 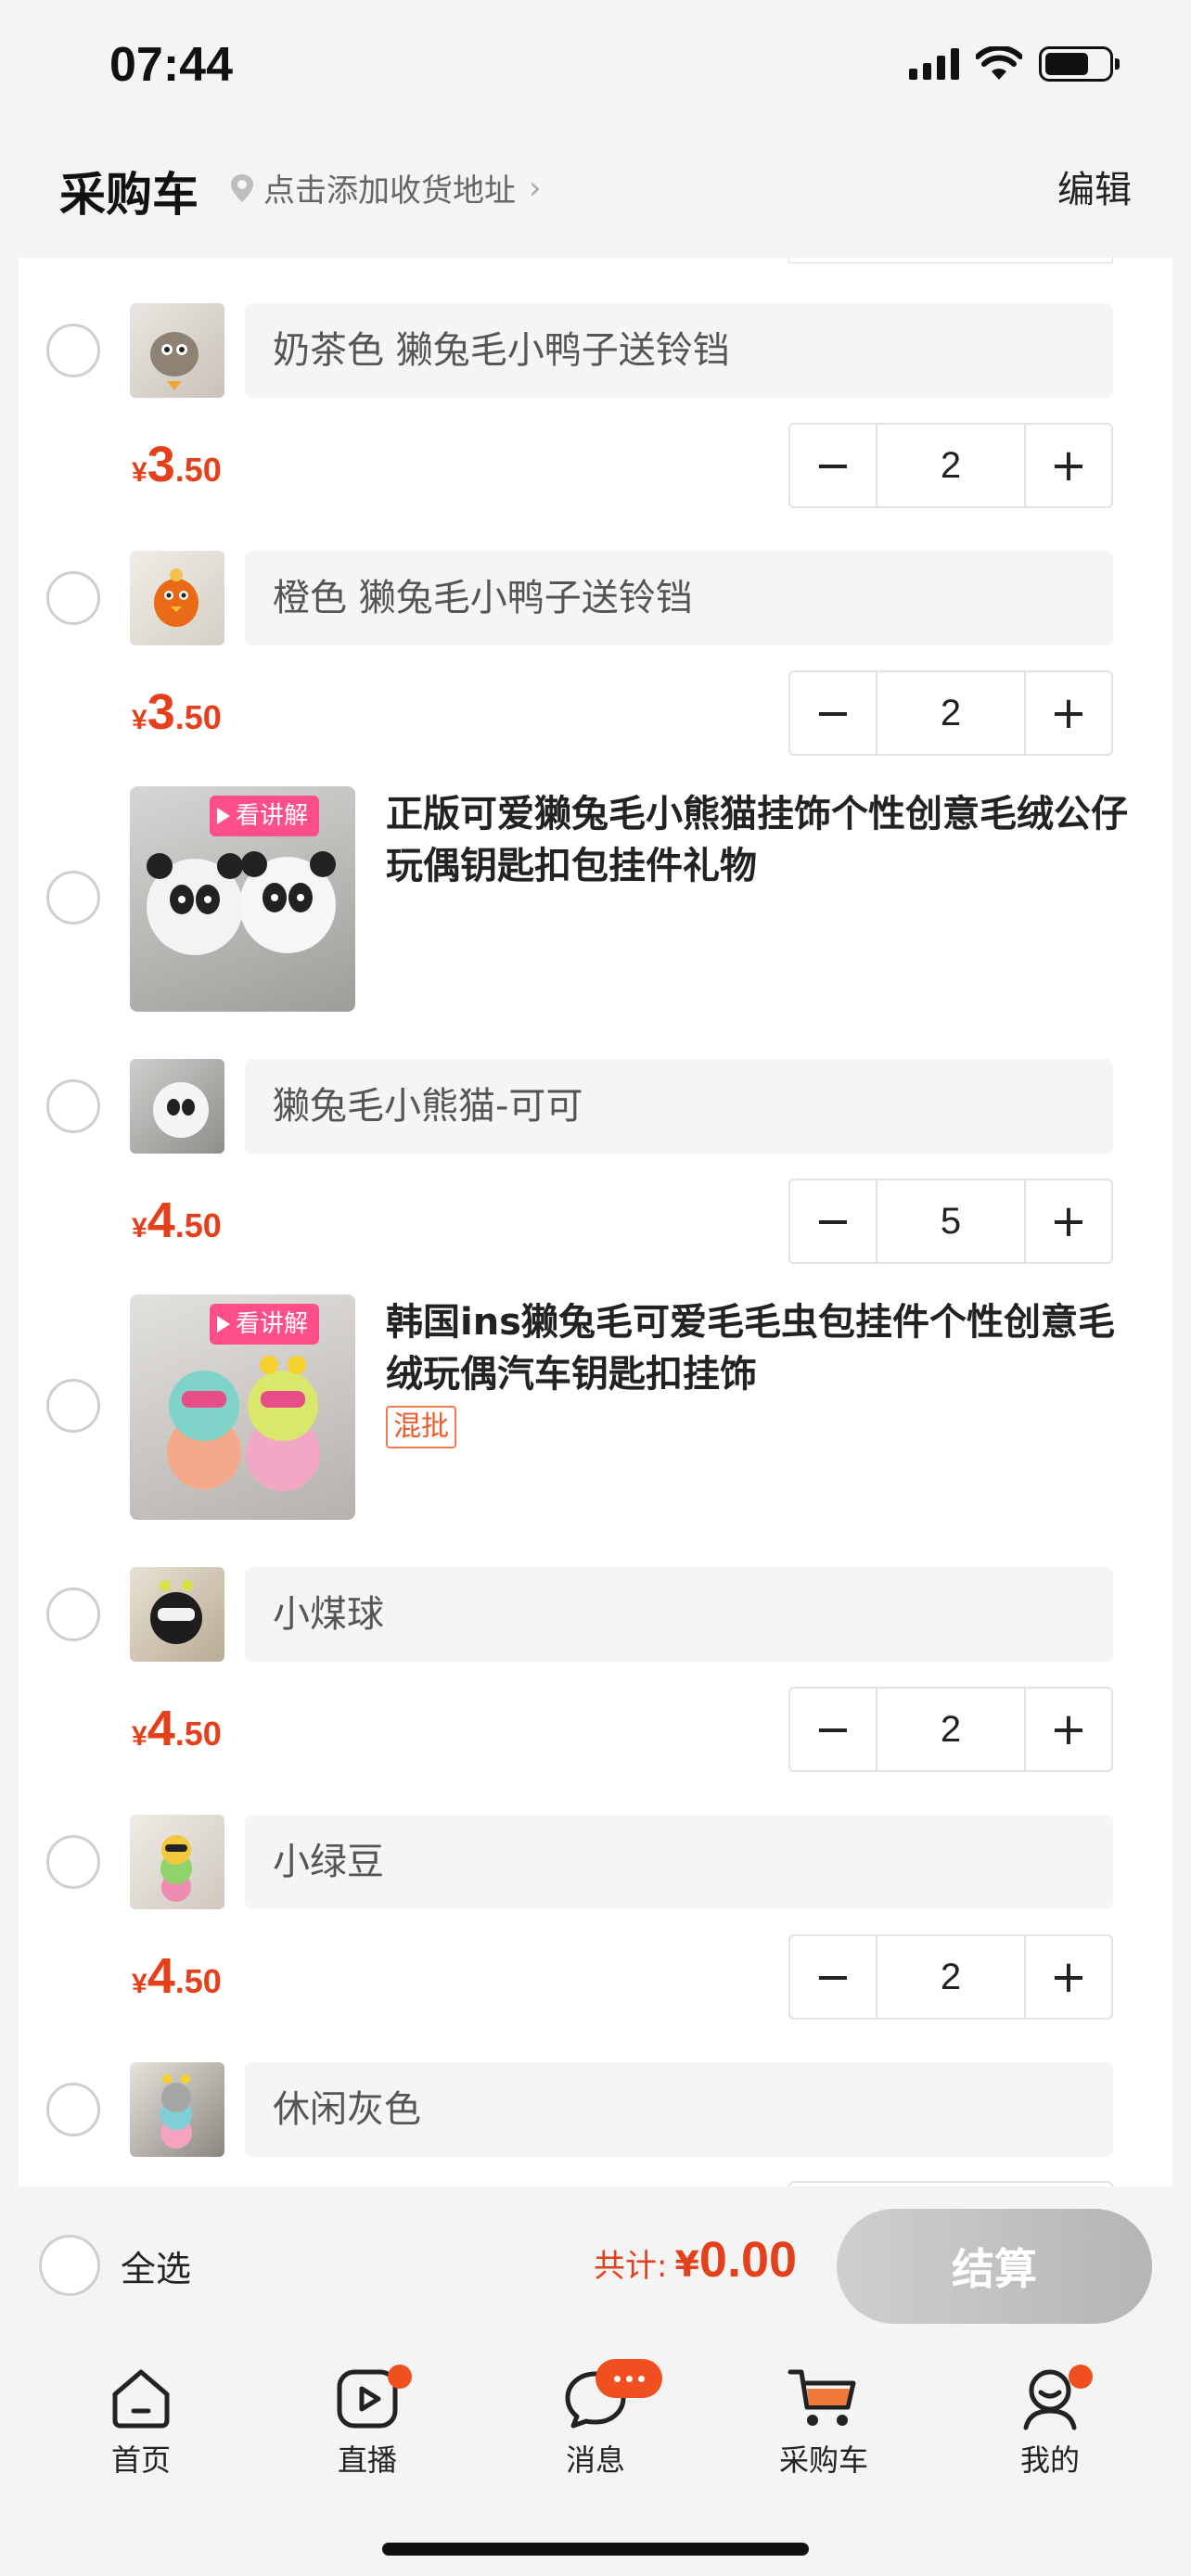 I want to click on page-title: 采购车, so click(x=128, y=195).